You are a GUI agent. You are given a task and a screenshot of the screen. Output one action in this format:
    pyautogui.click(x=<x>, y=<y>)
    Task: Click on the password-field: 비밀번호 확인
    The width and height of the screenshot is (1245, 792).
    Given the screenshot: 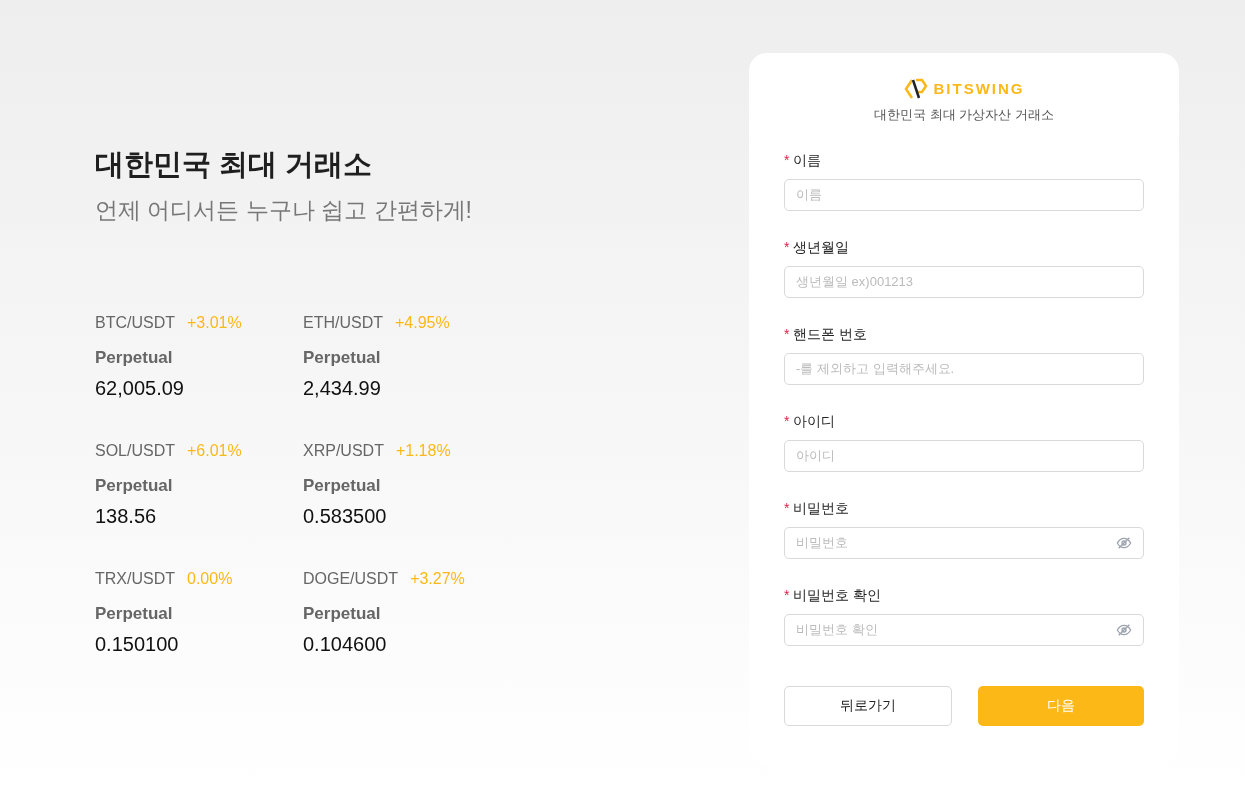 What is the action you would take?
    pyautogui.click(x=964, y=629)
    